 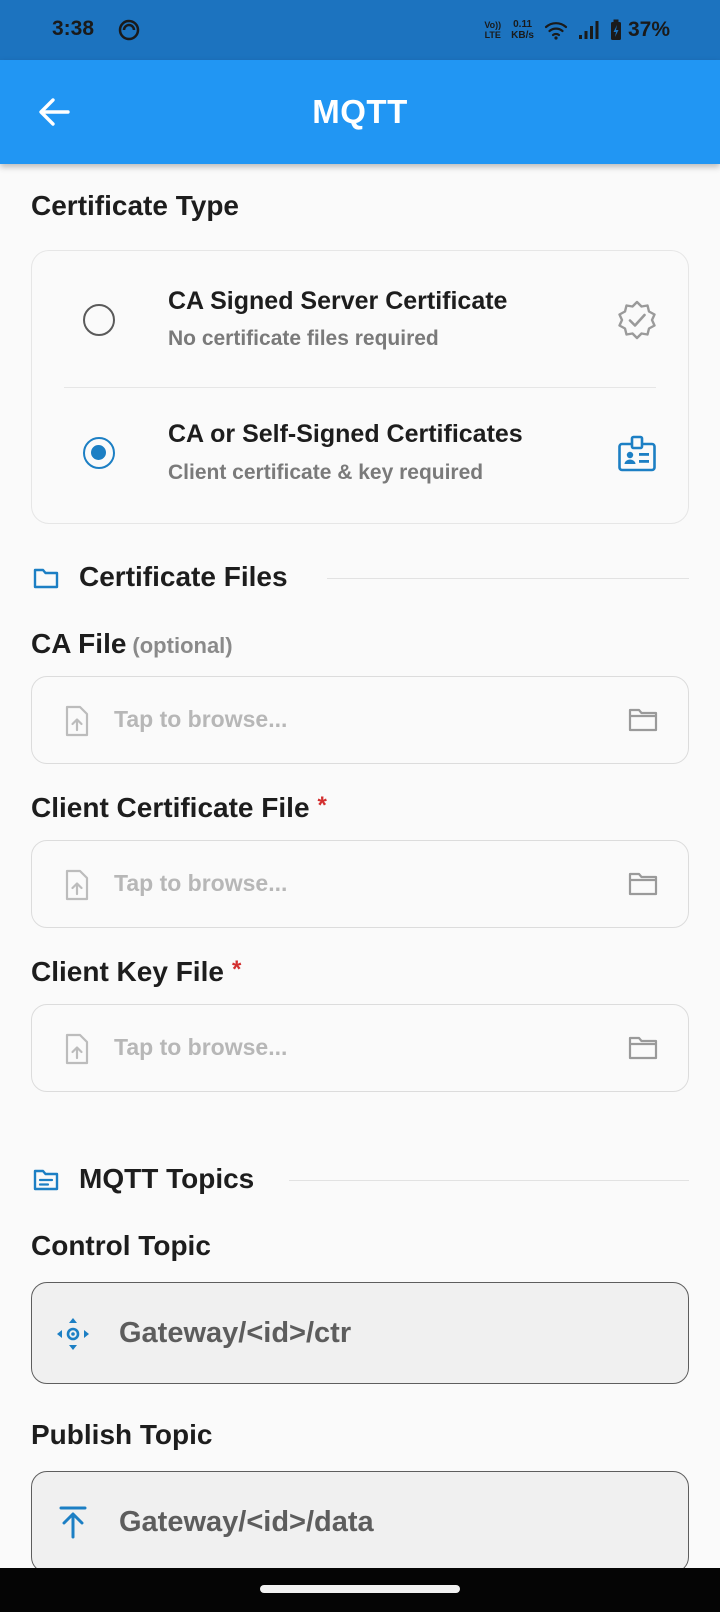 I want to click on option-description: No certificate files required, so click(x=303, y=338).